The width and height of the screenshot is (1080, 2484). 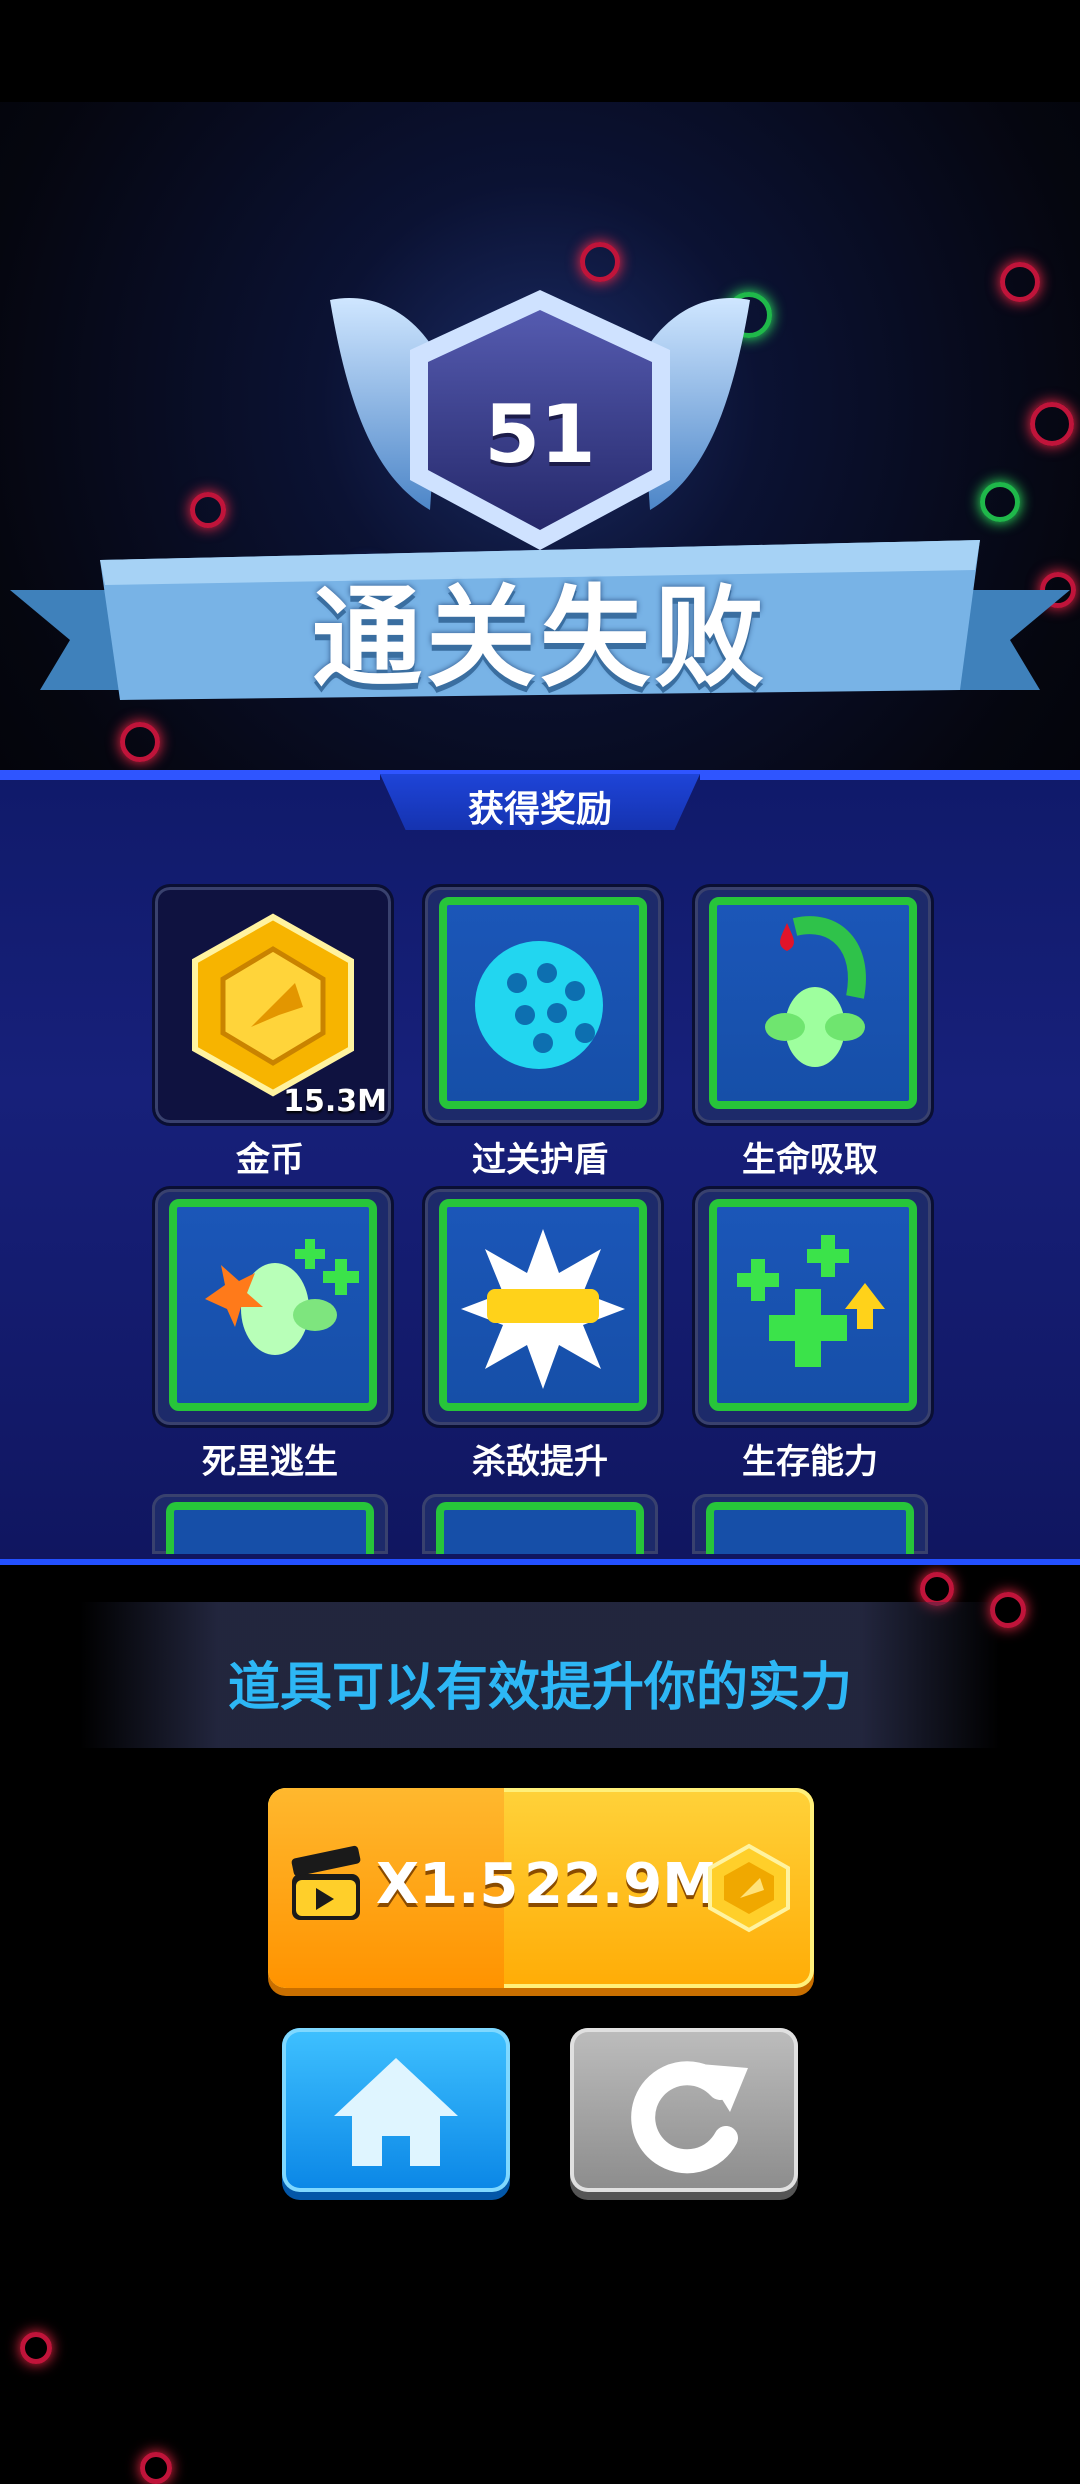 I want to click on reward-life-steal, so click(x=813, y=1005).